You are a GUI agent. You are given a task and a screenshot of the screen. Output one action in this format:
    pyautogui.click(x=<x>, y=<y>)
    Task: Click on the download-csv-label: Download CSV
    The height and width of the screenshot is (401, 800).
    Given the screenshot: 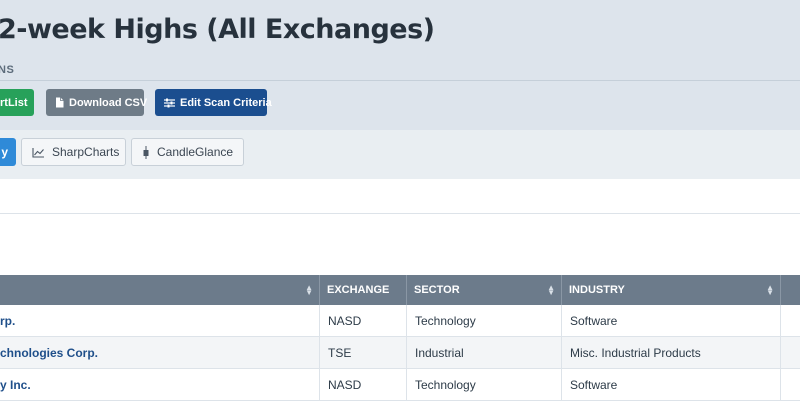 What is the action you would take?
    pyautogui.click(x=108, y=102)
    